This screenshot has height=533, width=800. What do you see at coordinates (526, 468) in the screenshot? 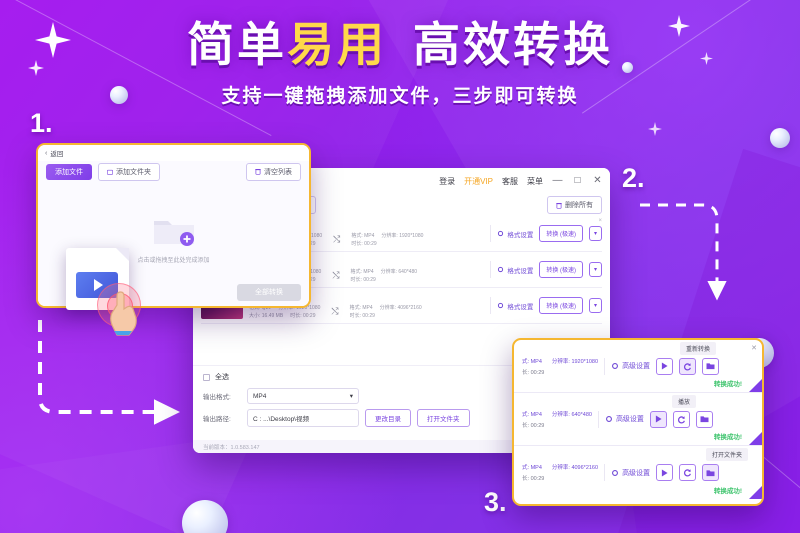
I see `format-label: 式:` at bounding box center [526, 468].